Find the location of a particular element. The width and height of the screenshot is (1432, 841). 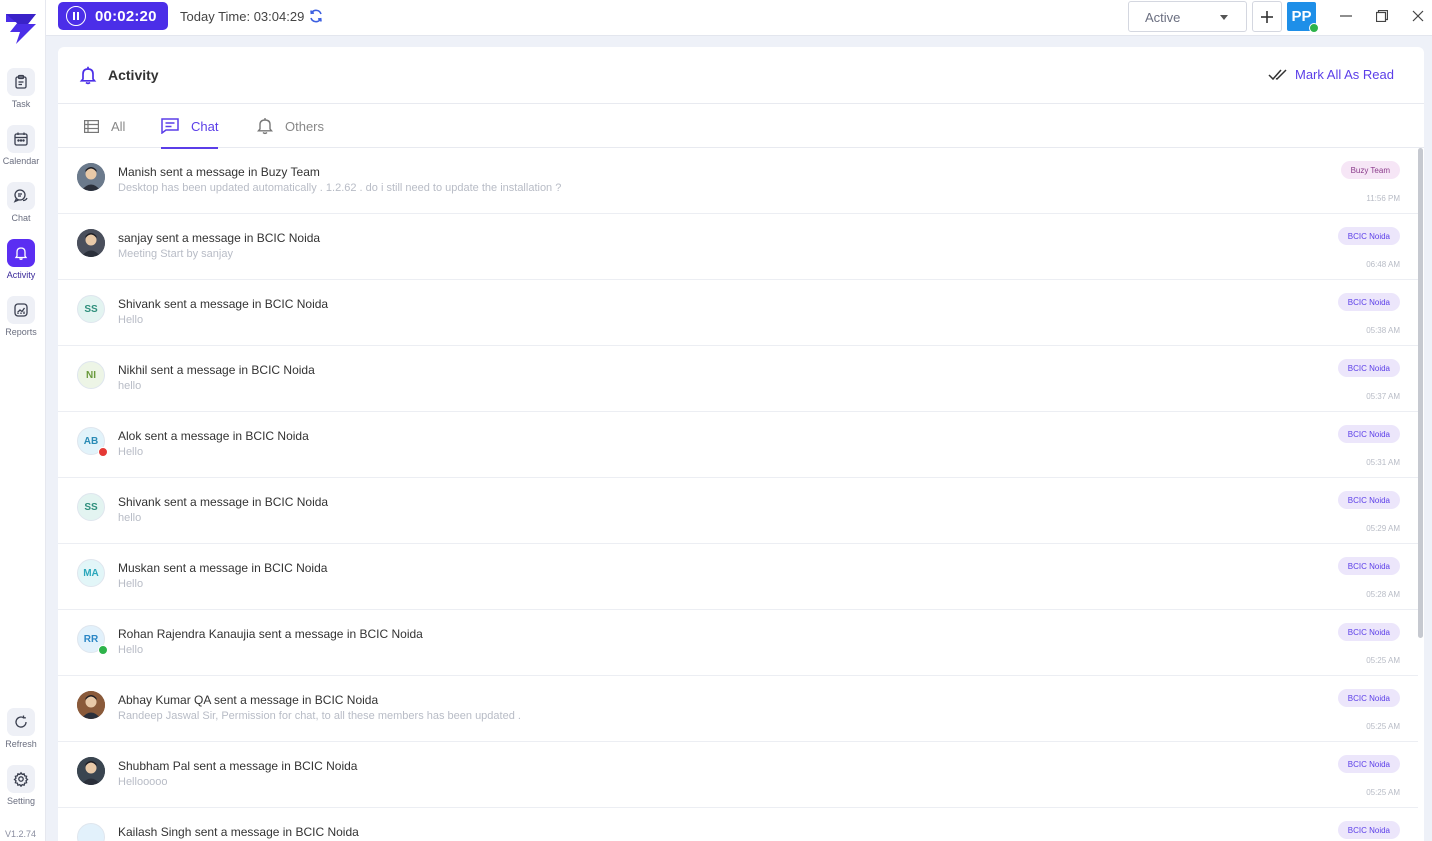

sidebar-item-label: Reports is located at coordinates (21, 332).